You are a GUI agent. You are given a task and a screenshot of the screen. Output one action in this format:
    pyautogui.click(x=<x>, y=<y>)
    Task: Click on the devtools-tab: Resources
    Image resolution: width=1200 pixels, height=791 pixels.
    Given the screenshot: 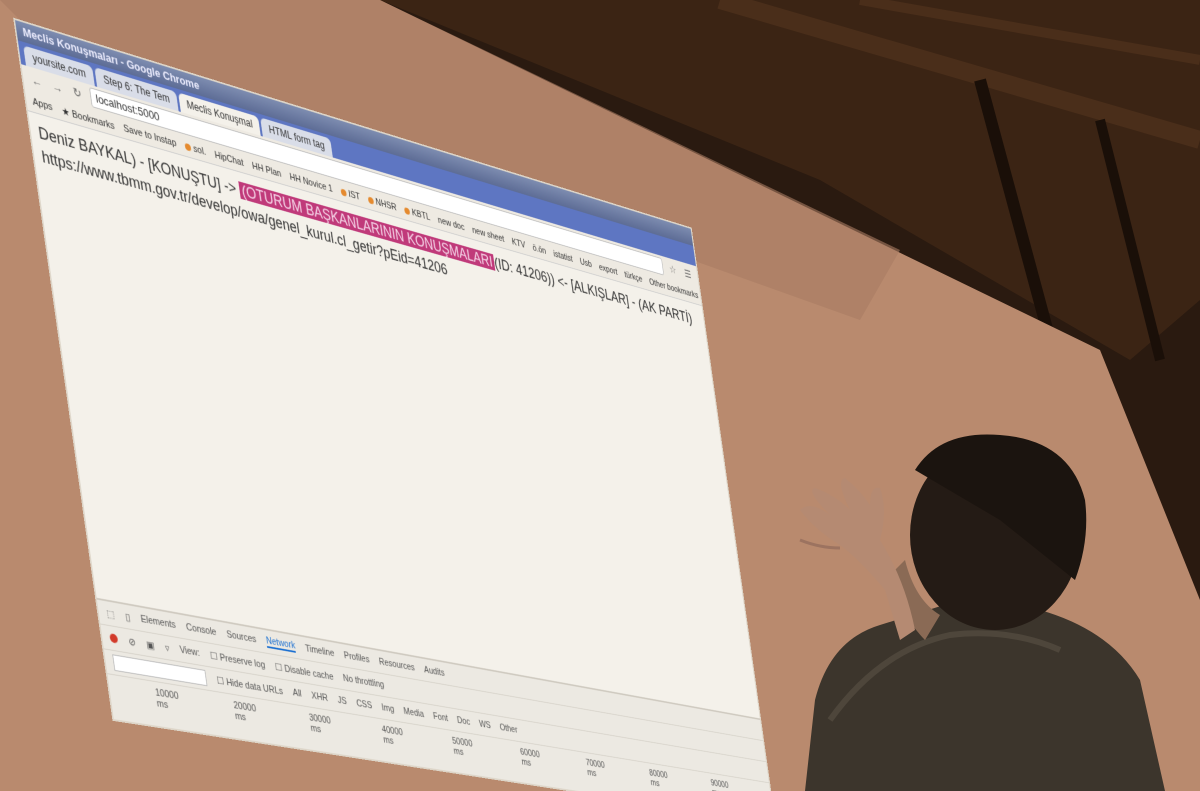 What is the action you would take?
    pyautogui.click(x=396, y=665)
    